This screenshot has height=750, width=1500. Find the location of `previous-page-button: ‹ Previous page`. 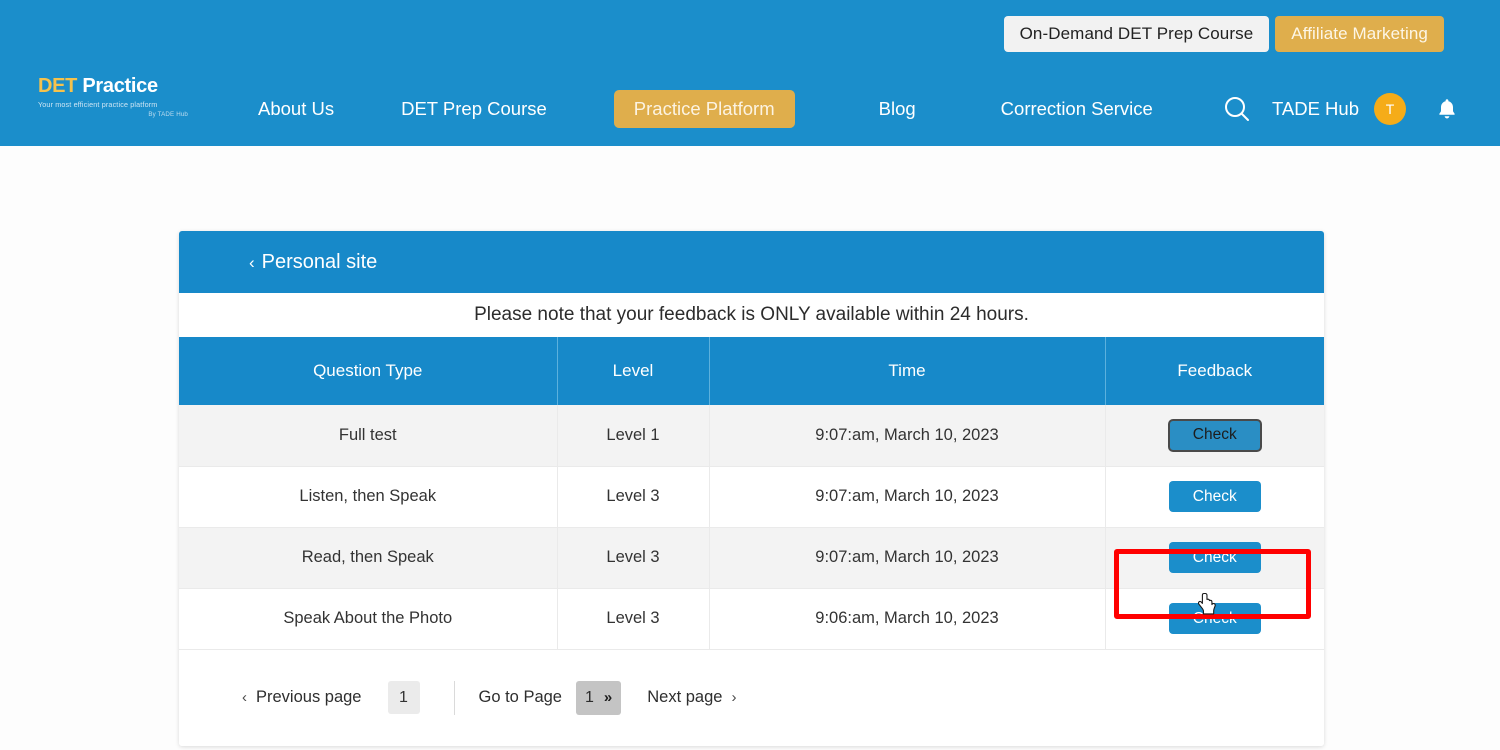

previous-page-button: ‹ Previous page is located at coordinates (302, 697).